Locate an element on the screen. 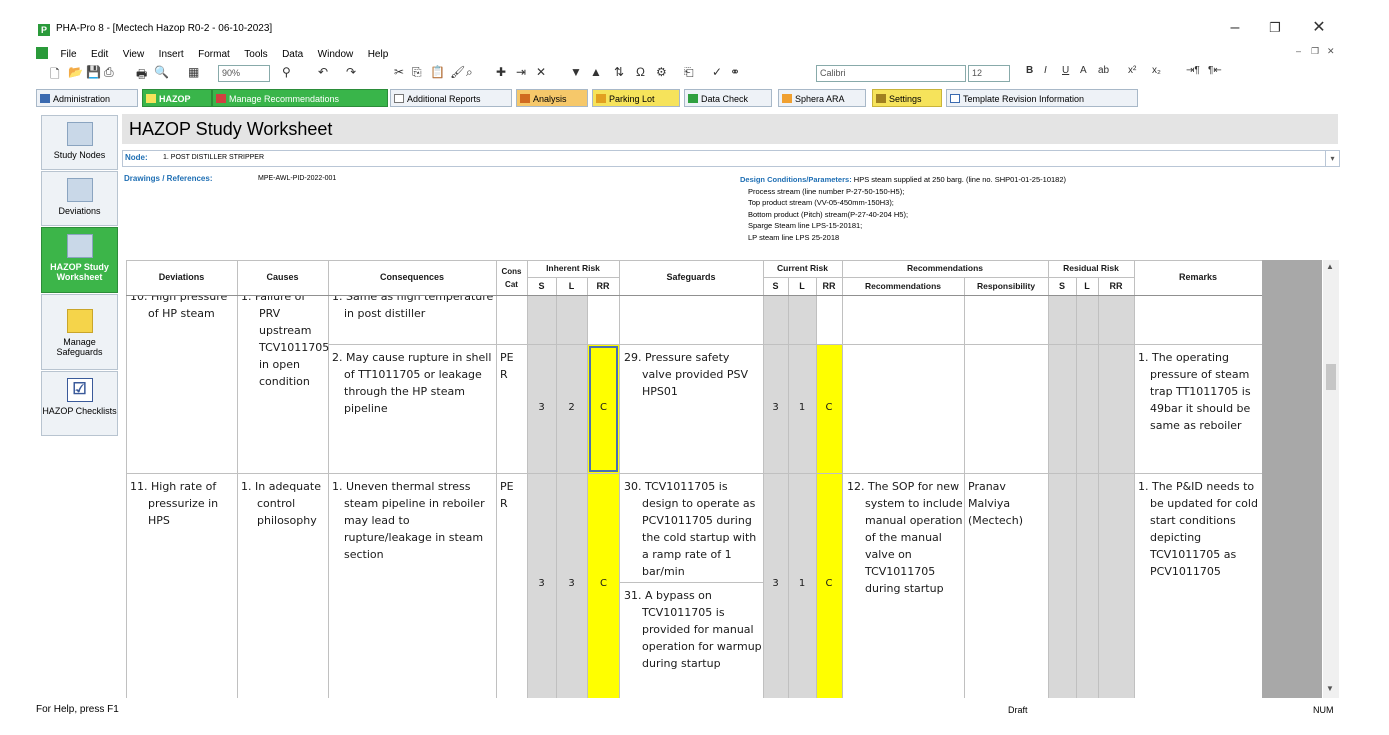 The height and width of the screenshot is (735, 1389). header-current-l: L is located at coordinates (802, 286).